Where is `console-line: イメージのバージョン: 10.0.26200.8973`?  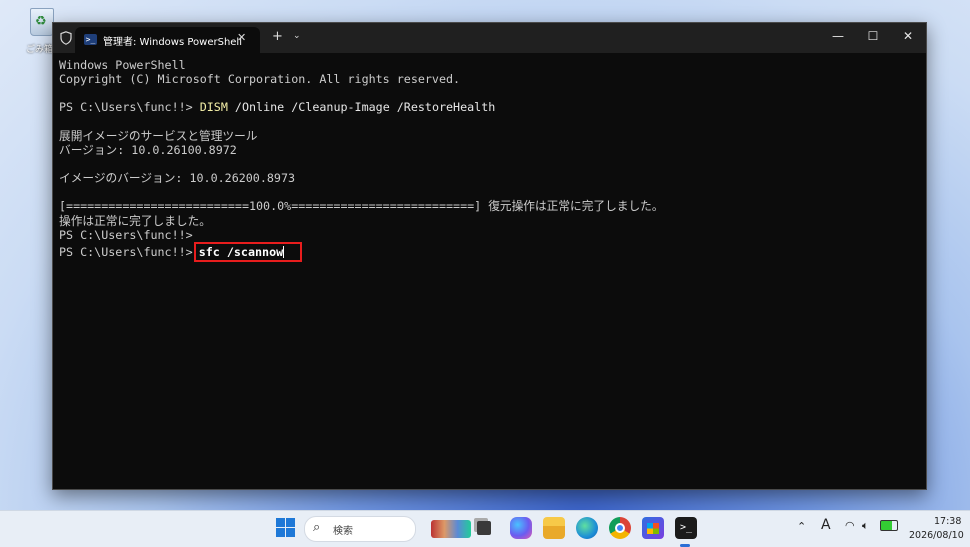 console-line: イメージのバージョン: 10.0.26200.8973 is located at coordinates (177, 178).